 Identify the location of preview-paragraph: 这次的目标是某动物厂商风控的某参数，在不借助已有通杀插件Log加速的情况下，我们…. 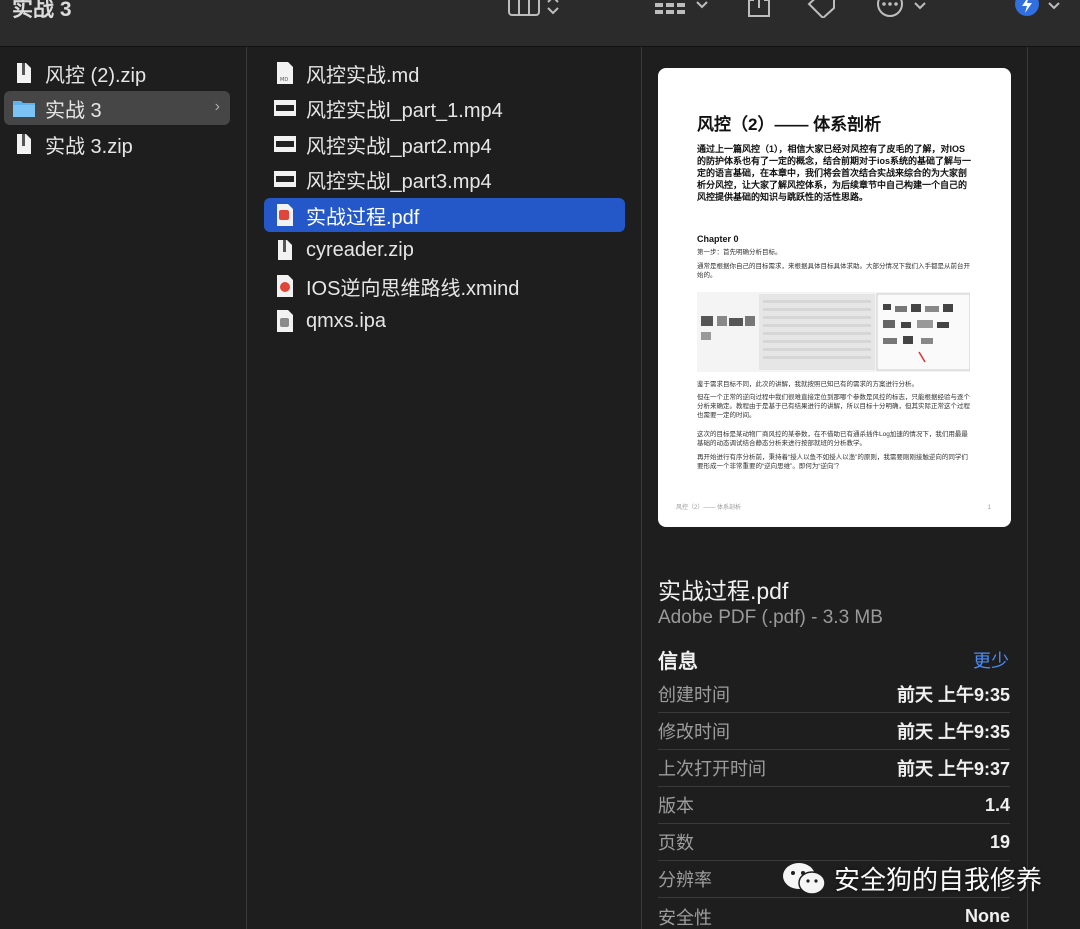
(832, 439).